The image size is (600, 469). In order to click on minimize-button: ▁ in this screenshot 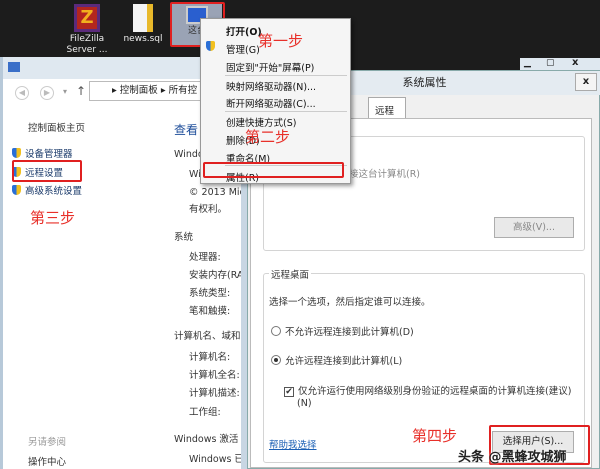, I will do `click(527, 63)`.